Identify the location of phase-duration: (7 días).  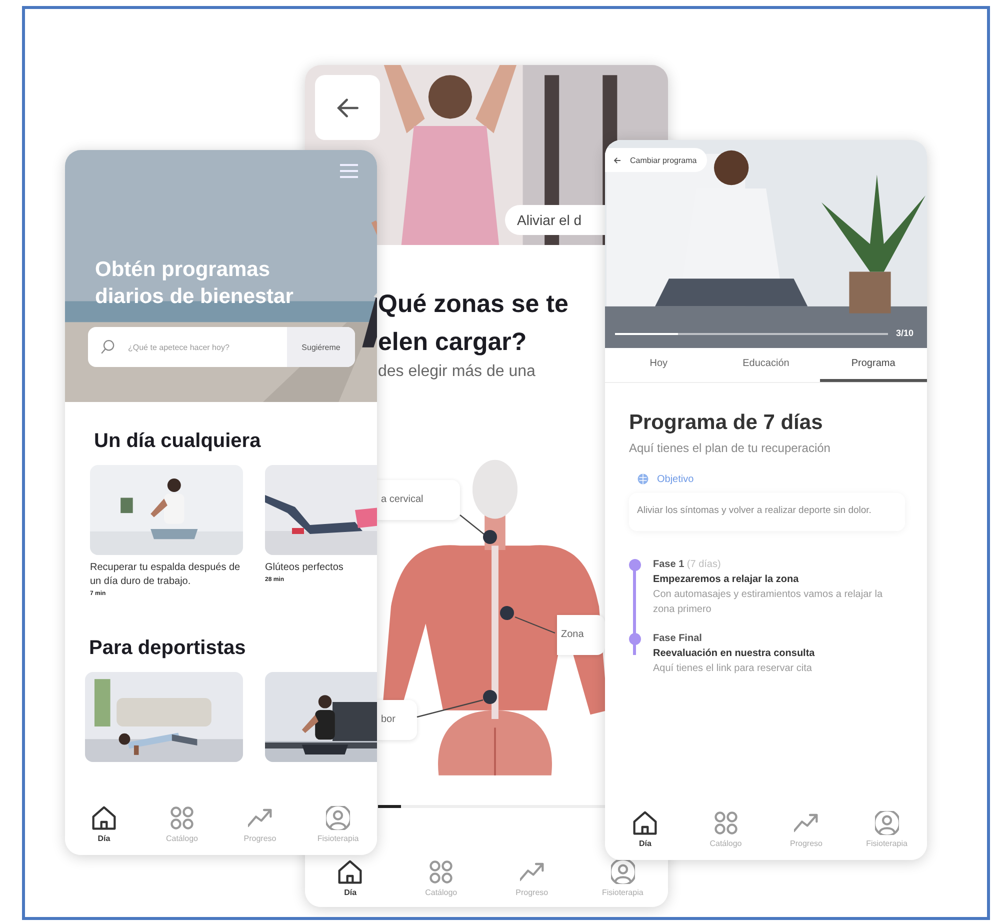
(703, 564).